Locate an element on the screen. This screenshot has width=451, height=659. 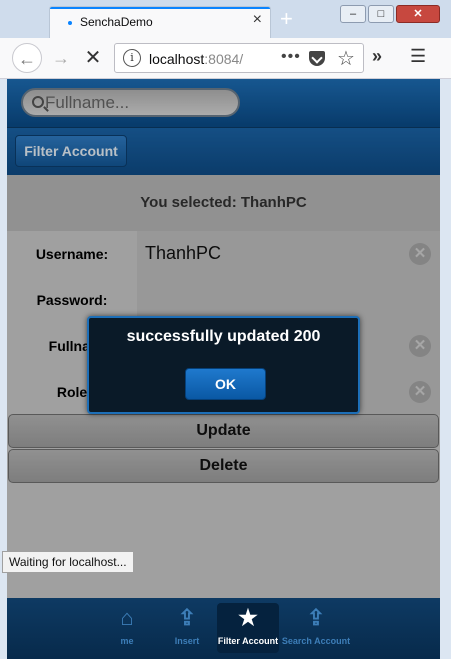
browser-tab: SenchaDemo × is located at coordinates (160, 22).